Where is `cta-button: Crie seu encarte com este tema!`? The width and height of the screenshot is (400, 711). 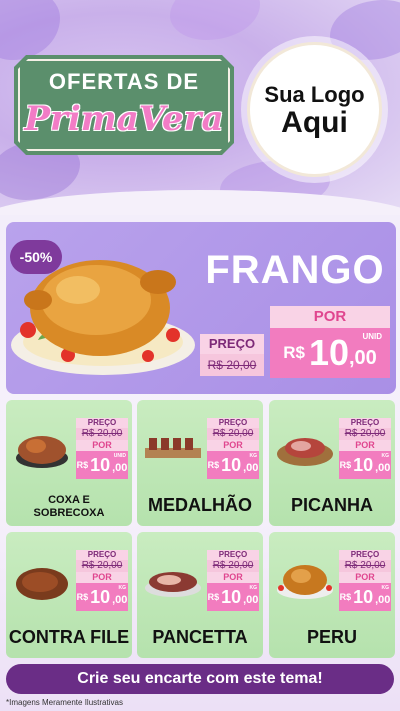 cta-button: Crie seu encarte com este tema! is located at coordinates (200, 679).